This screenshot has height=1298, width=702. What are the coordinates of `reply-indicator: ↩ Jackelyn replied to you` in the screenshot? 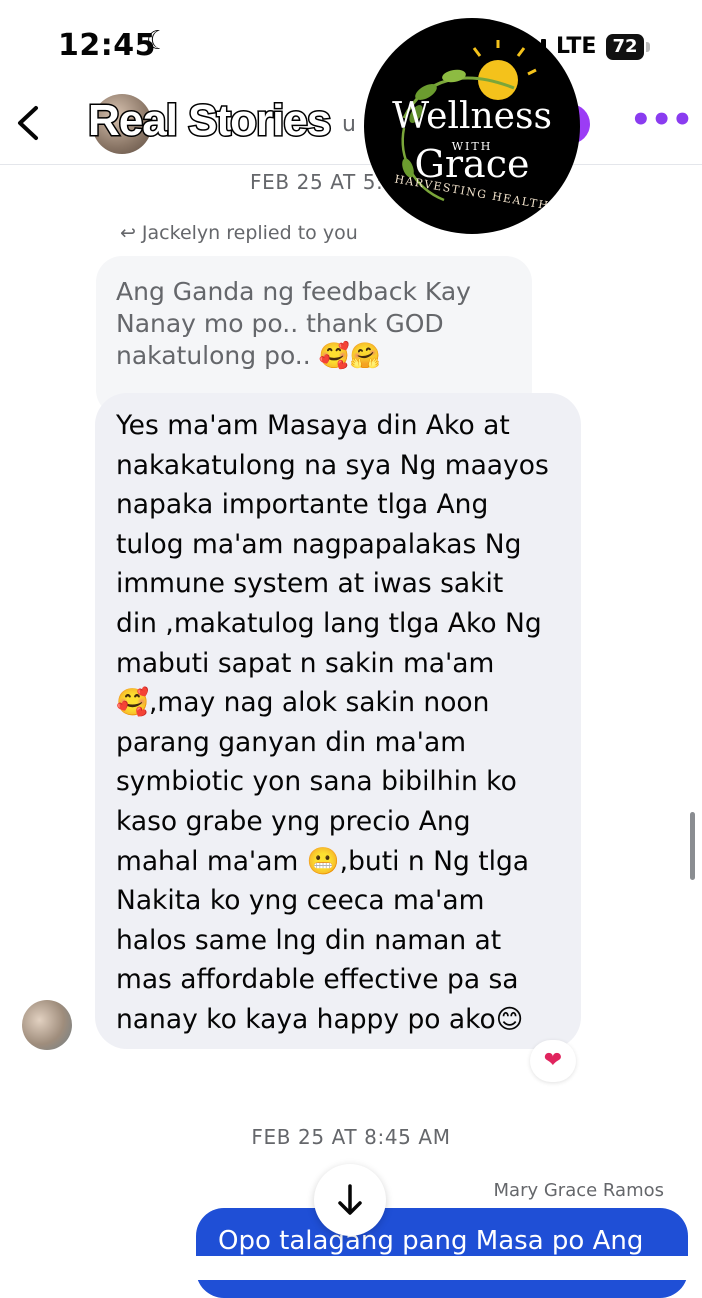 It's located at (239, 233).